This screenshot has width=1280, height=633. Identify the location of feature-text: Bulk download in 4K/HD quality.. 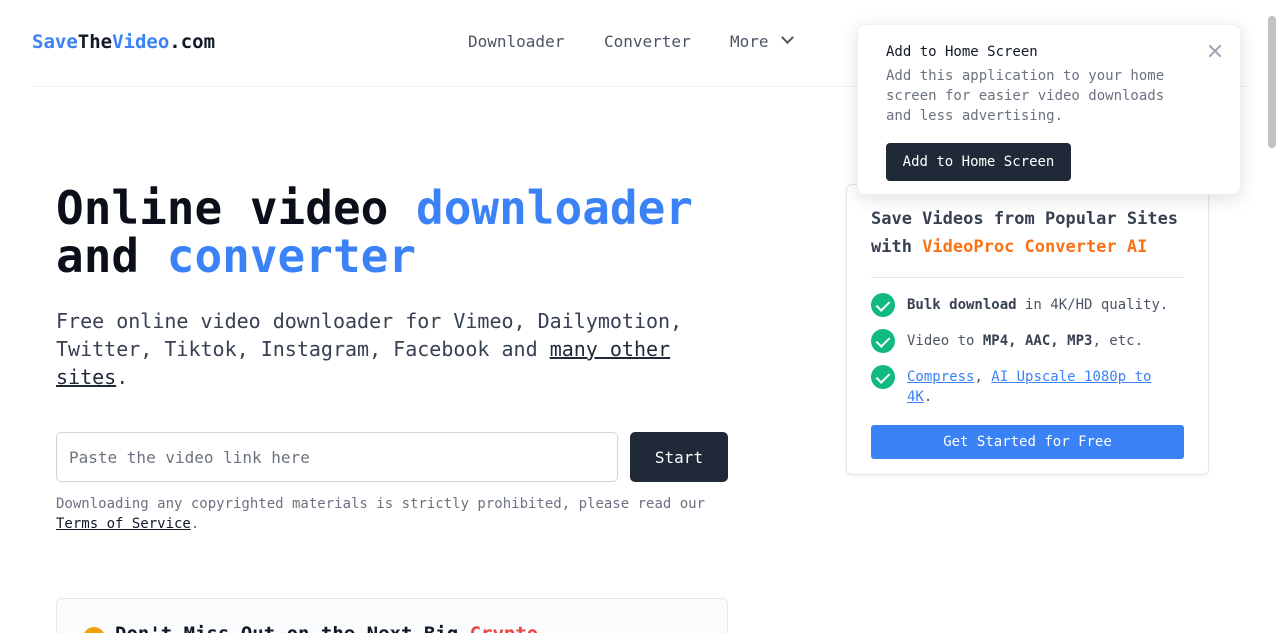
(1037, 306).